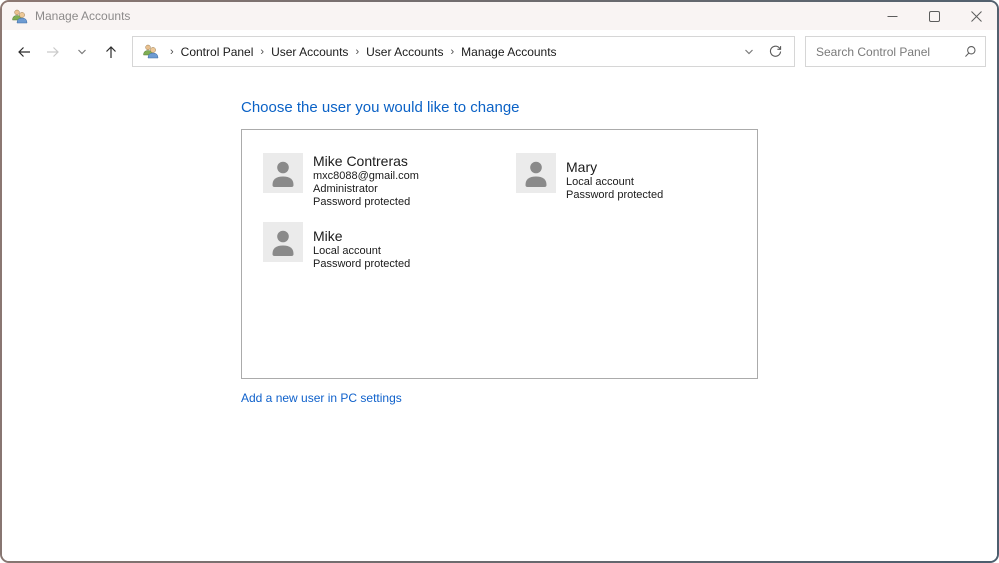 The width and height of the screenshot is (999, 563). I want to click on user-info: Mike Local account Password protected, so click(361, 246).